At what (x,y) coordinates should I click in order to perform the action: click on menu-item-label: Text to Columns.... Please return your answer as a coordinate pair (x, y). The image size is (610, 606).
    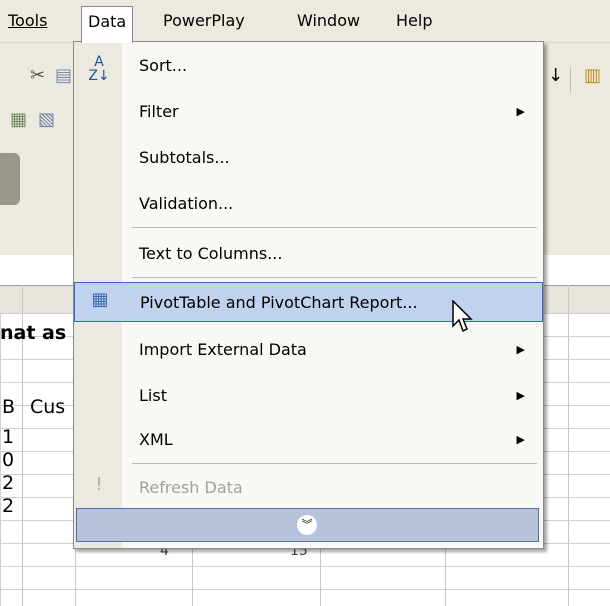
    Looking at the image, I should click on (211, 253).